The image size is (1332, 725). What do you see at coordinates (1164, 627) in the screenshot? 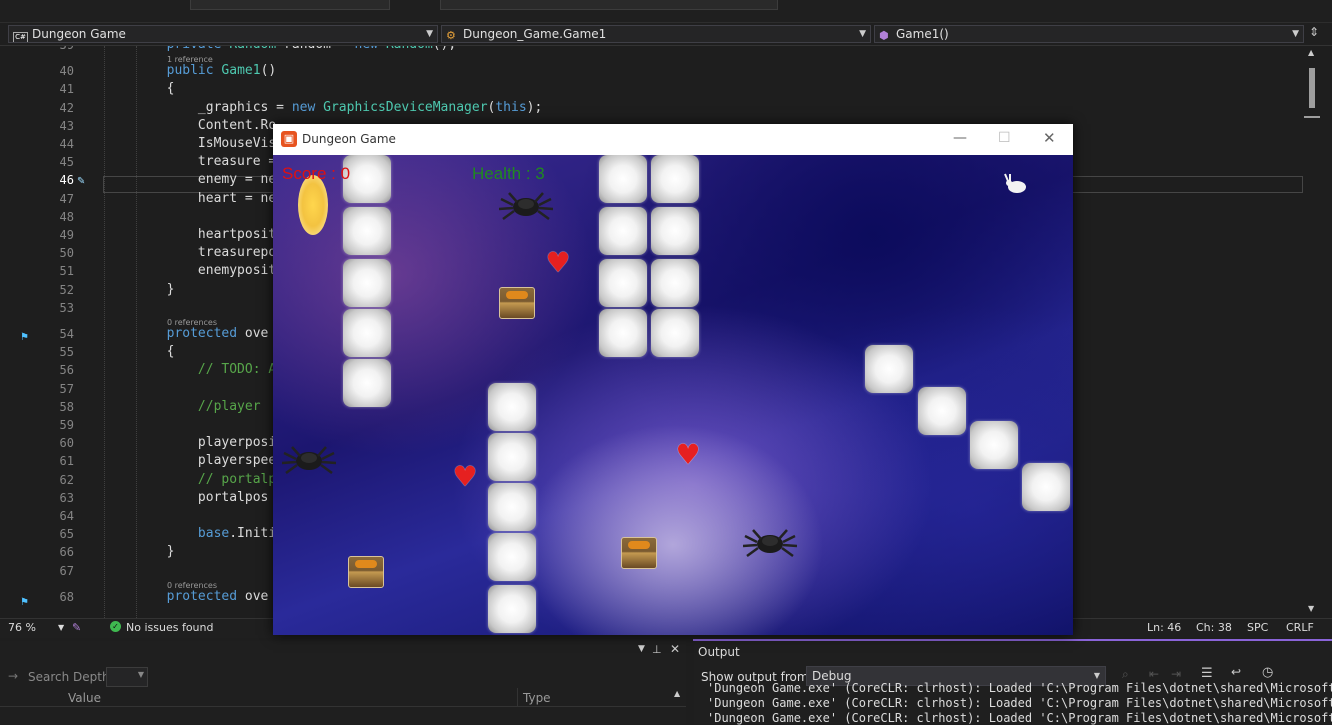
I see `line-number-indicator: Ln: 46` at bounding box center [1164, 627].